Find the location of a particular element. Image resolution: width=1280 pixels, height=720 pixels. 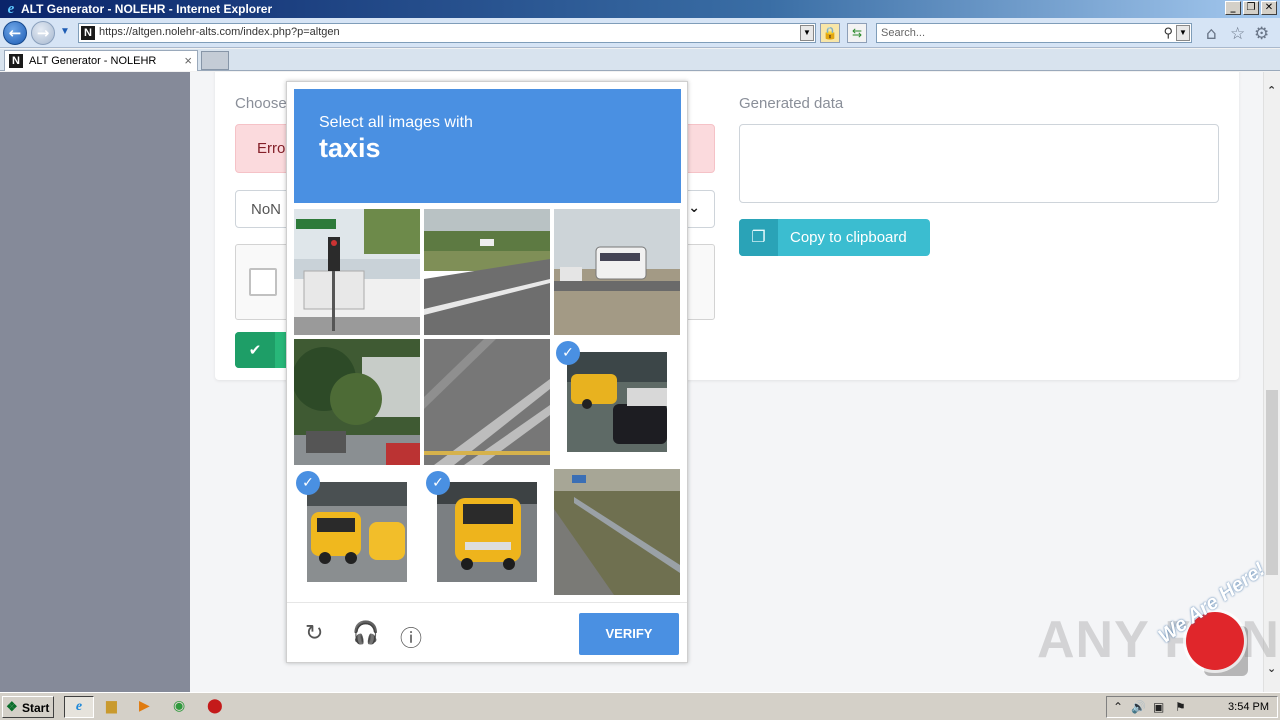

tab-close-icon: × is located at coordinates (188, 60).